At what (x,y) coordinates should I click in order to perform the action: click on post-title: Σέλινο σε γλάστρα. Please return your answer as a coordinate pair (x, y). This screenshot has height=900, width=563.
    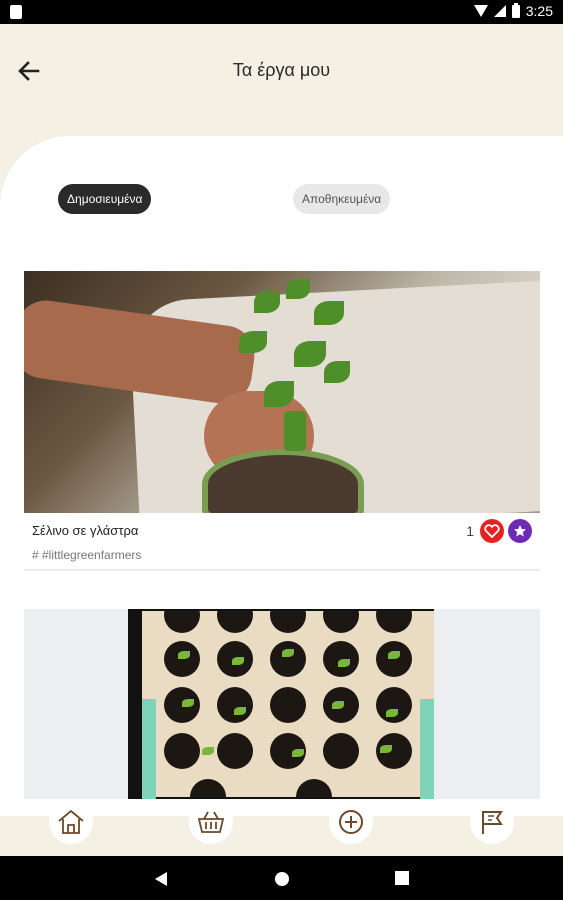
    Looking at the image, I should click on (85, 530).